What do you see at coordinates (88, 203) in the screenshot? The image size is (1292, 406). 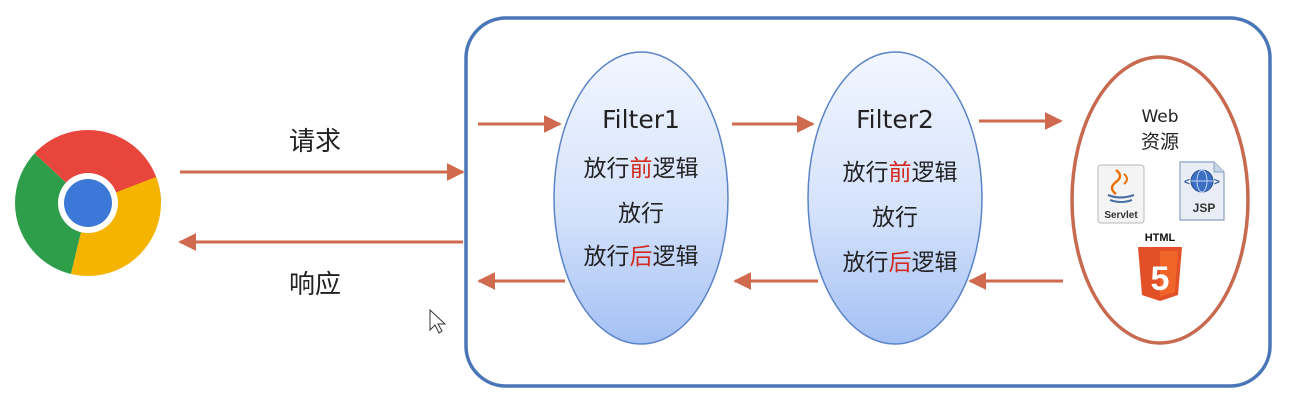 I see `chrome-browser-icon` at bounding box center [88, 203].